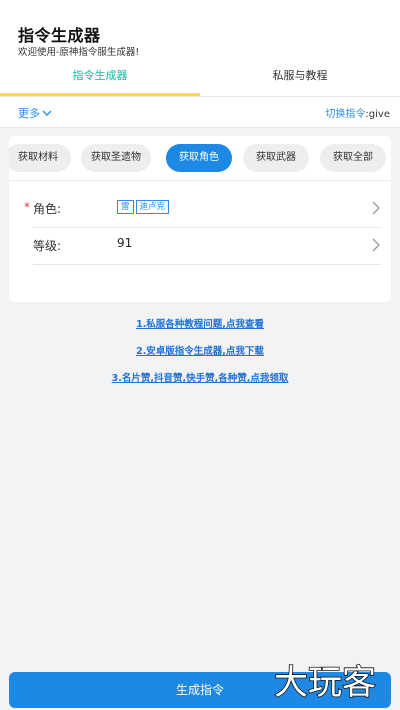 Image resolution: width=400 pixels, height=710 pixels. Describe the element at coordinates (200, 209) in the screenshot. I see `character-row: * 角色: 雷迪卢克` at that location.